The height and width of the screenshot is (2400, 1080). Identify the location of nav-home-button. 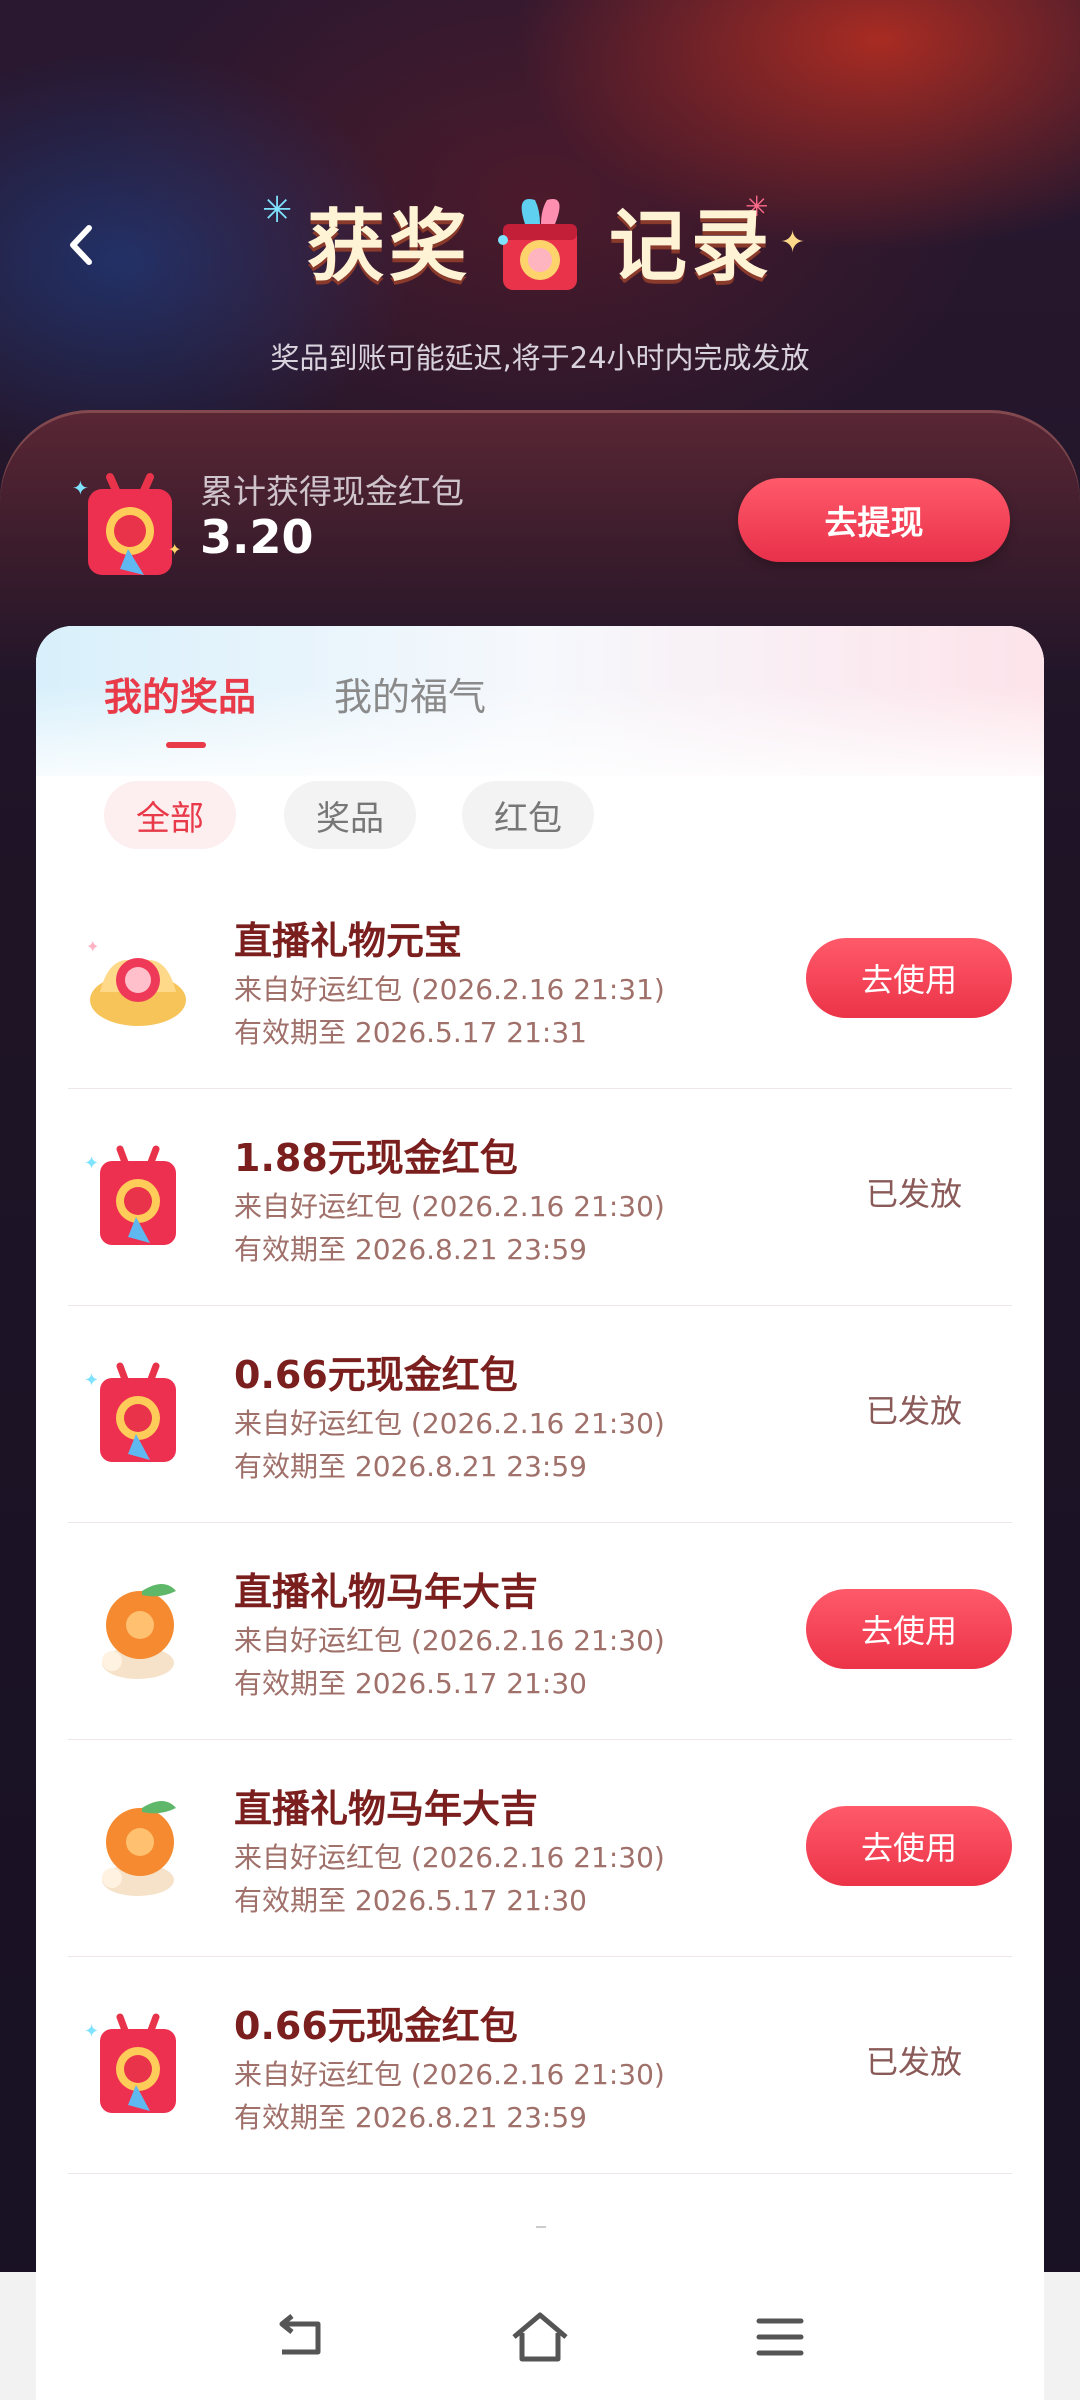
(540, 2337).